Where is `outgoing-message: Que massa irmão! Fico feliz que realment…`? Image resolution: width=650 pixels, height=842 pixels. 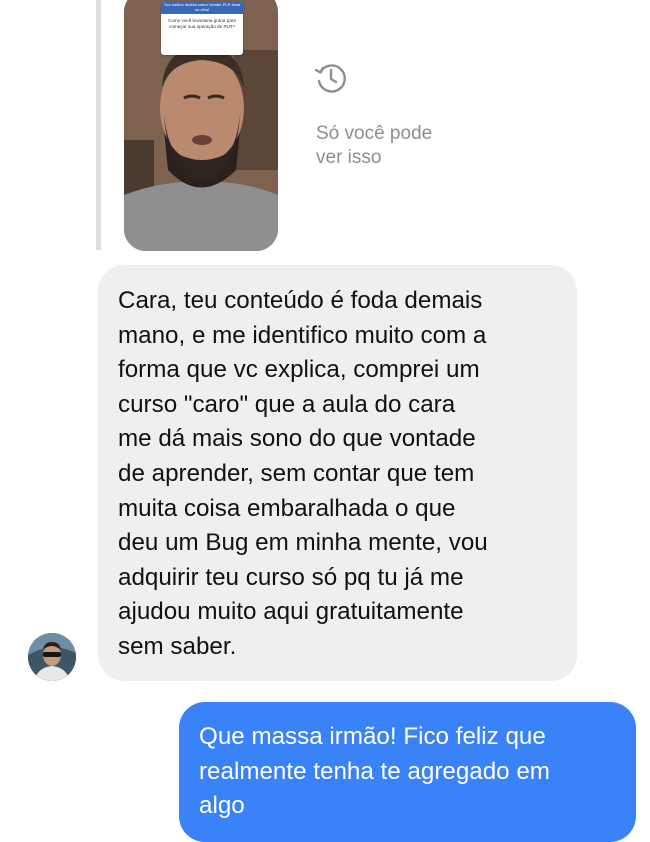
outgoing-message: Que massa irmão! Fico feliz que realment… is located at coordinates (407, 772).